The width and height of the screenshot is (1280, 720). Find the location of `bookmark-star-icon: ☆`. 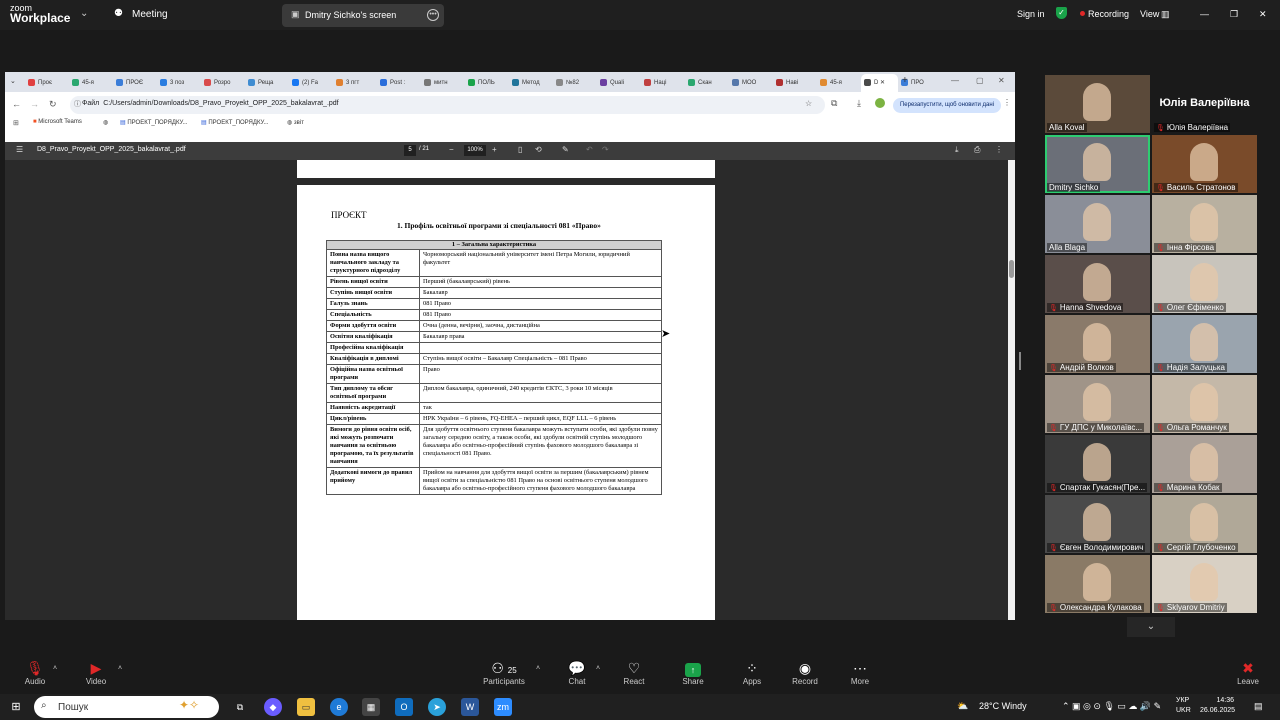

bookmark-star-icon: ☆ is located at coordinates (808, 103).